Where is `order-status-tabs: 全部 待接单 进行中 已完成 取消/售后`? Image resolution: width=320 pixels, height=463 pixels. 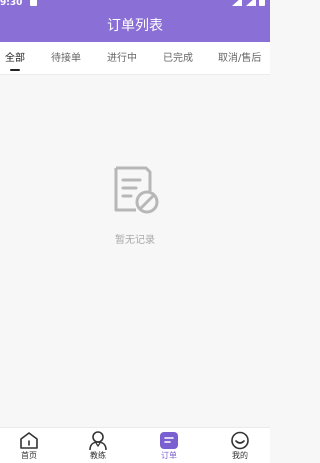
order-status-tabs: 全部 待接单 进行中 已完成 取消/售后 is located at coordinates (135, 58).